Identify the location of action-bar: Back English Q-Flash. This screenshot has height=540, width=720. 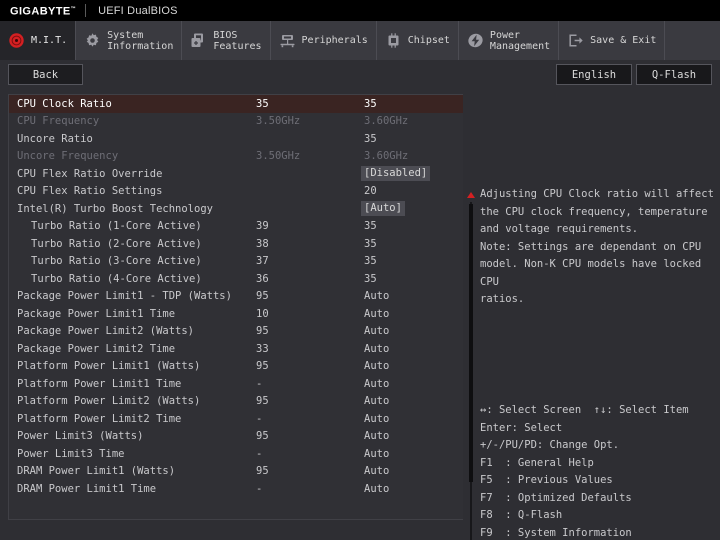
(360, 75).